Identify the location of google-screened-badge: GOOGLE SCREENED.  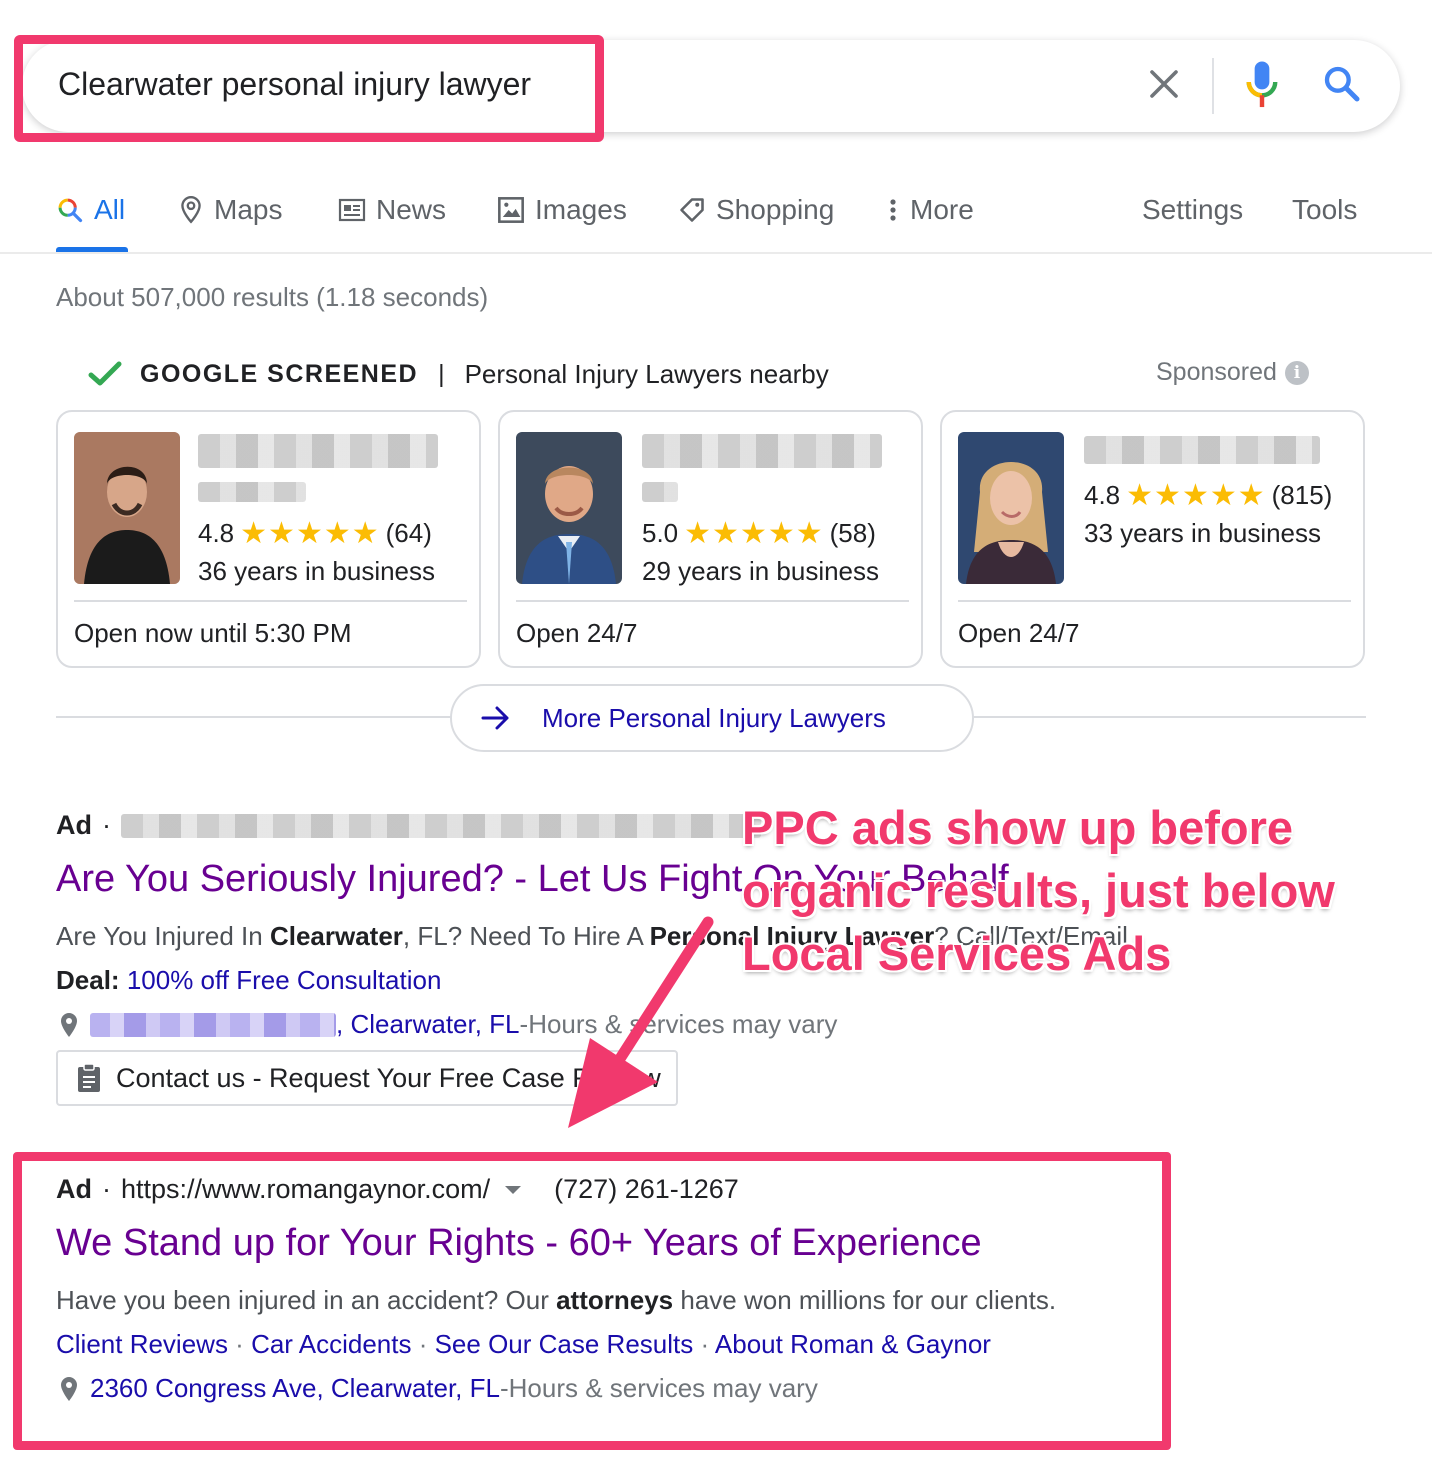
(279, 373).